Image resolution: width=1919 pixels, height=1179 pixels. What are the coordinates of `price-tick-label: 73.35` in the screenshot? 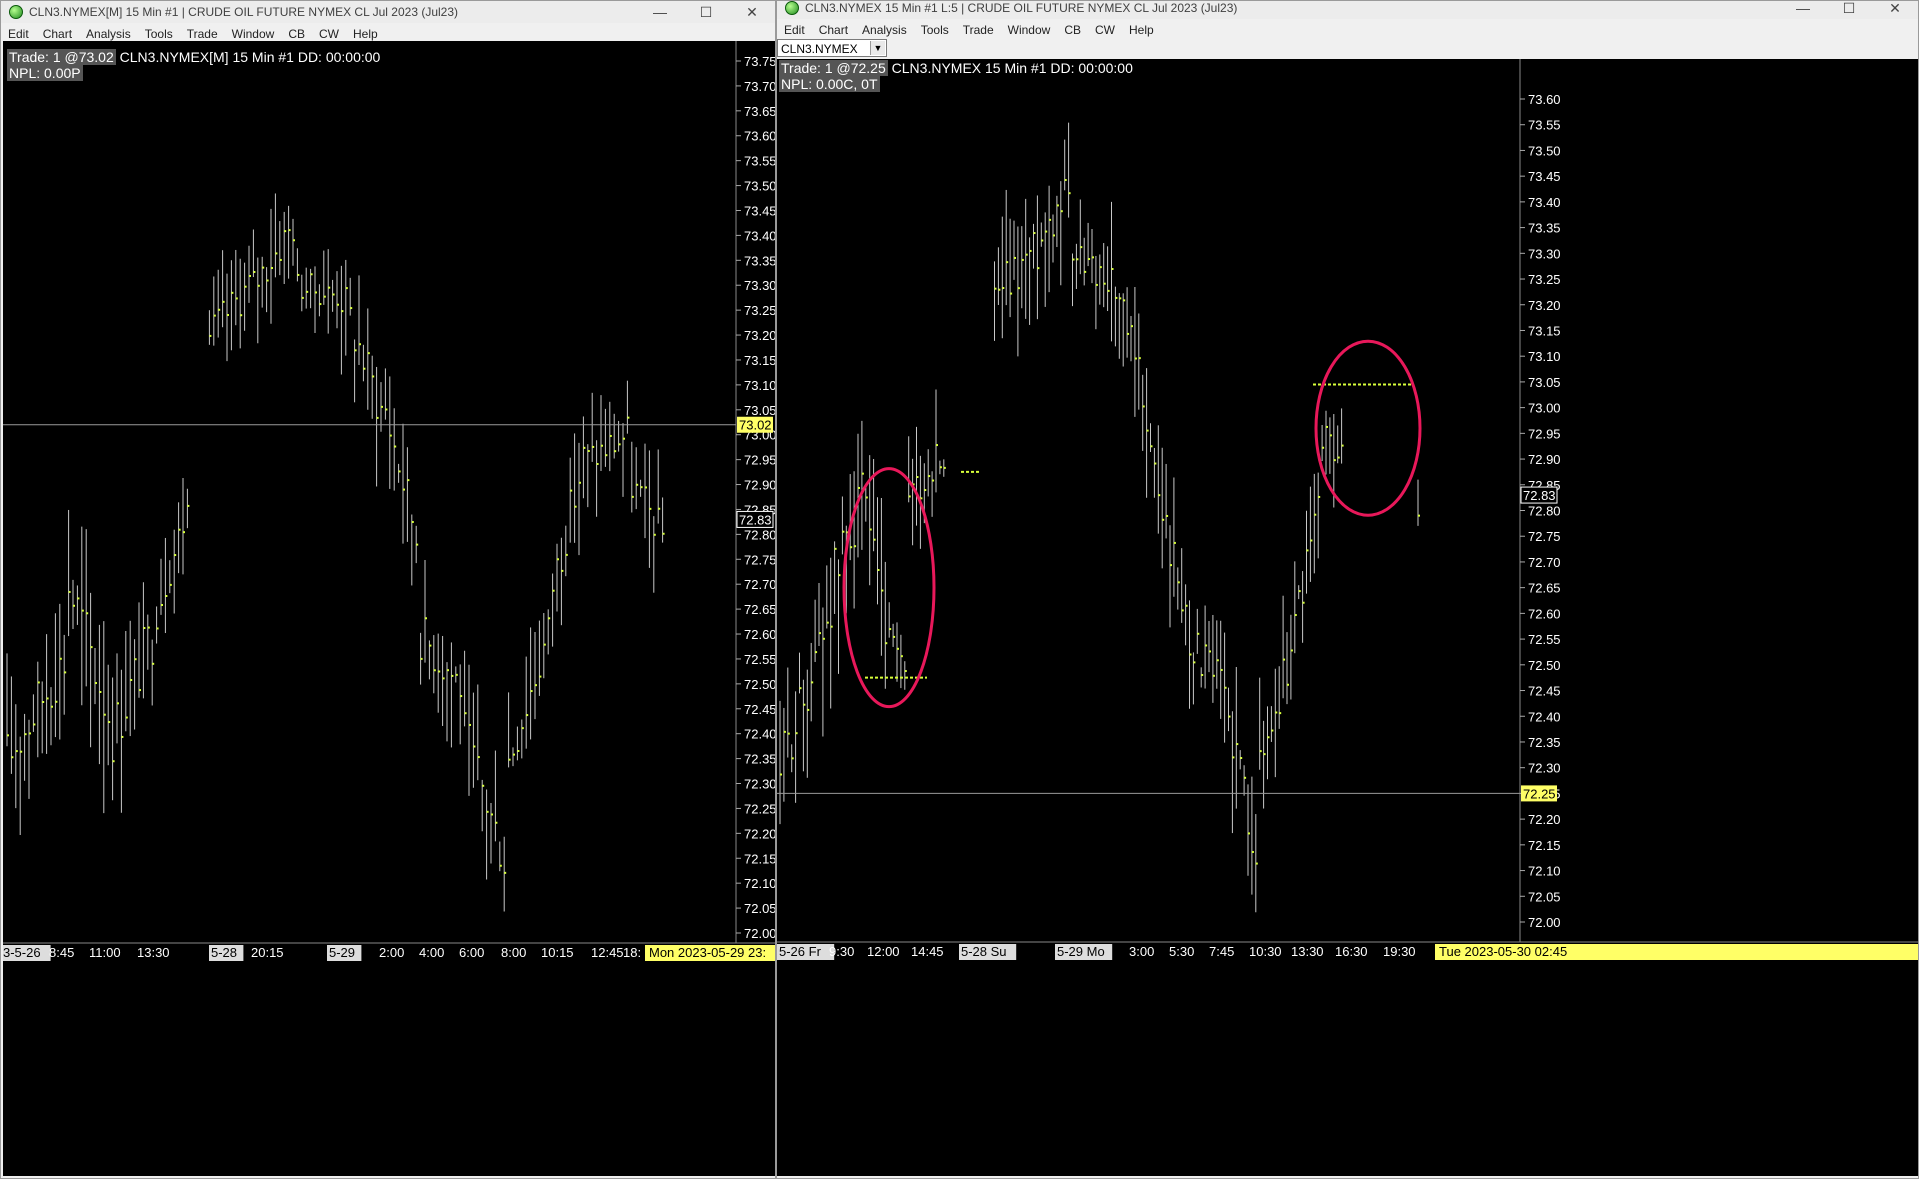 It's located at (1544, 228).